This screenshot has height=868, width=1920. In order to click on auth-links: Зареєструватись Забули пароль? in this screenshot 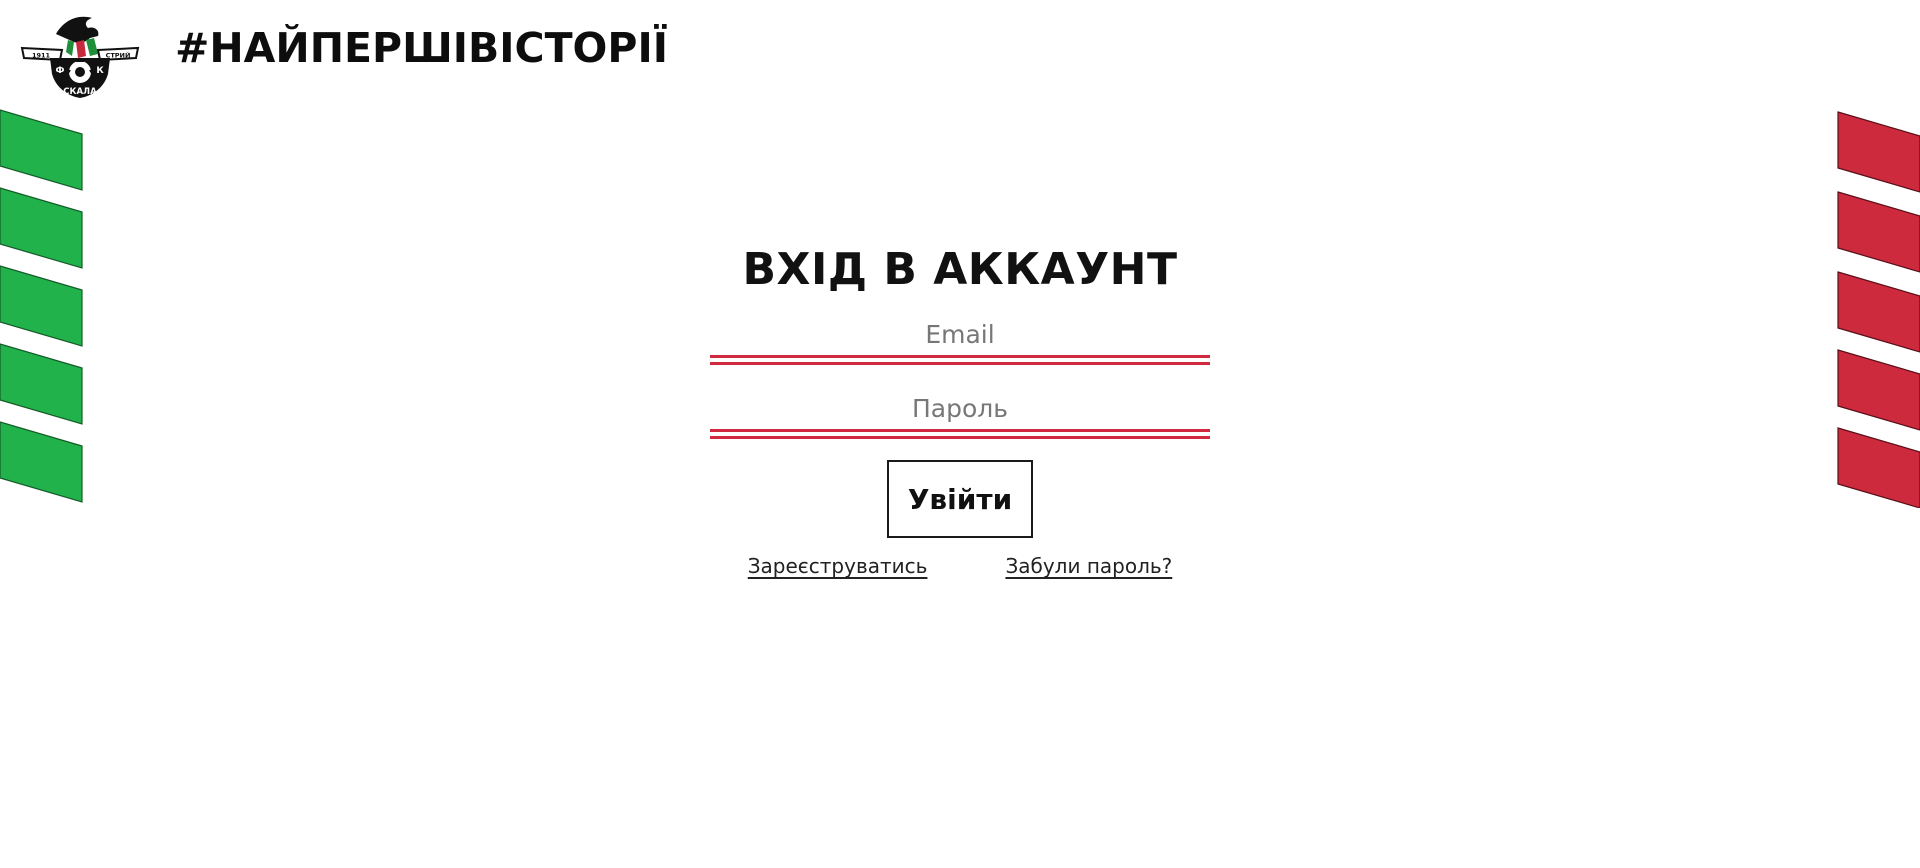, I will do `click(960, 566)`.